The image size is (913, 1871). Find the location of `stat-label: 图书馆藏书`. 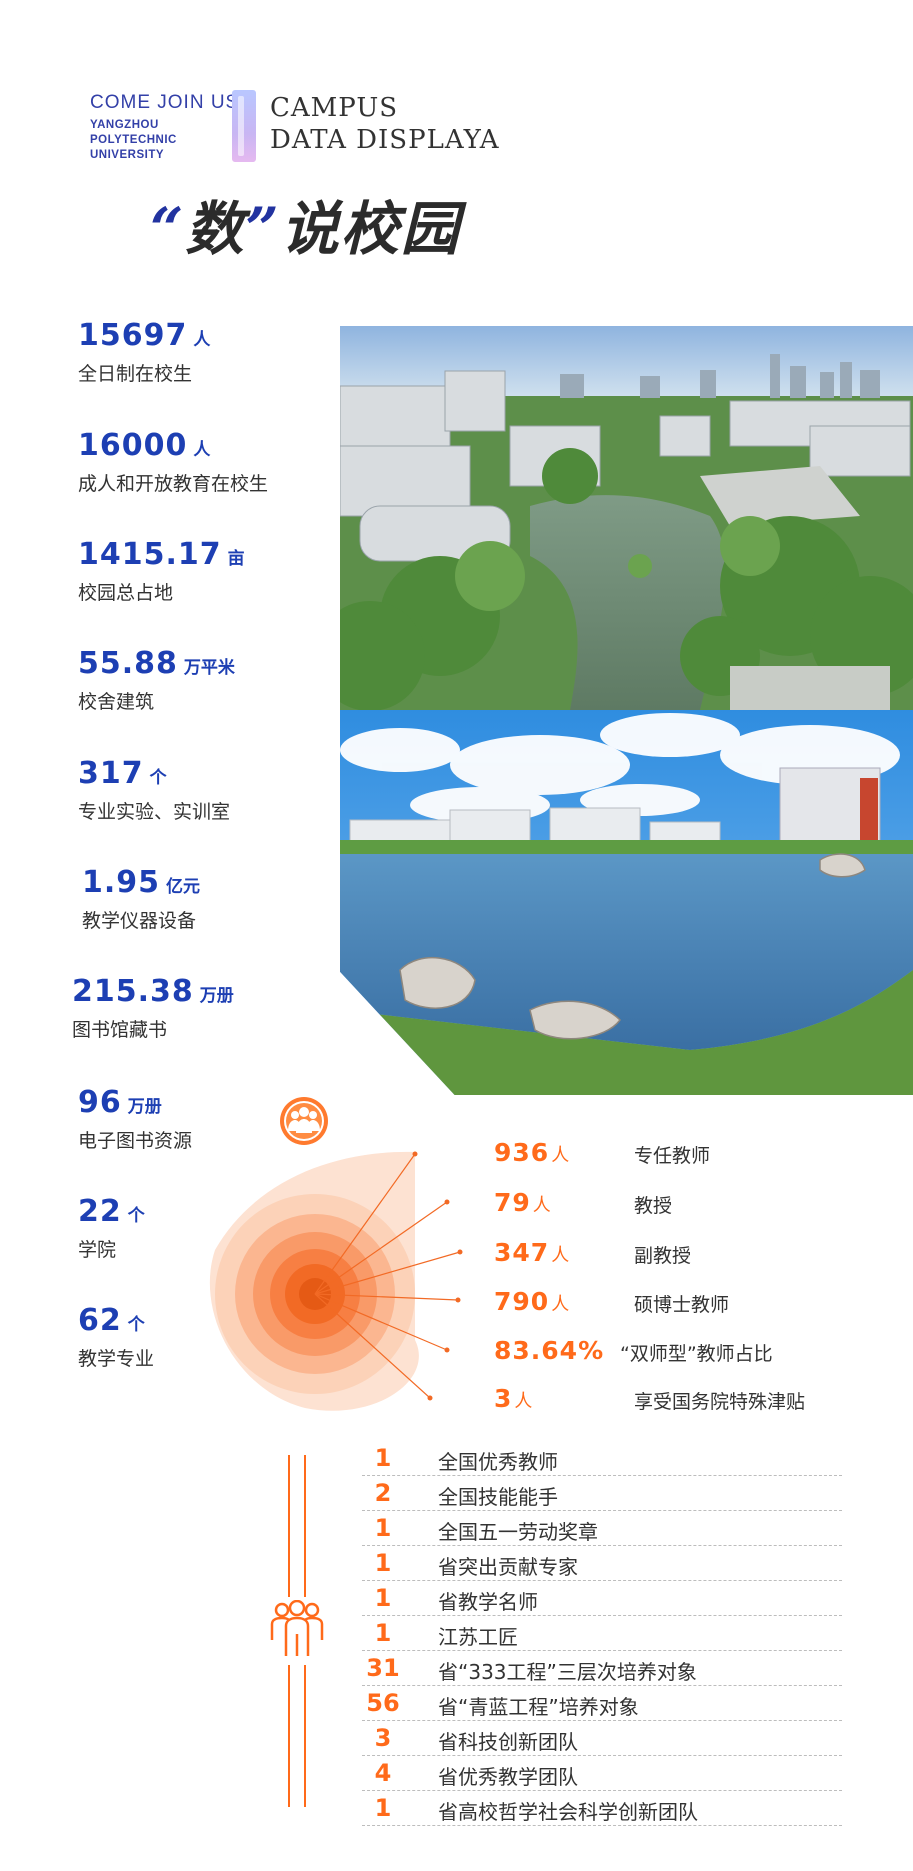

stat-label: 图书馆藏书 is located at coordinates (120, 1030).